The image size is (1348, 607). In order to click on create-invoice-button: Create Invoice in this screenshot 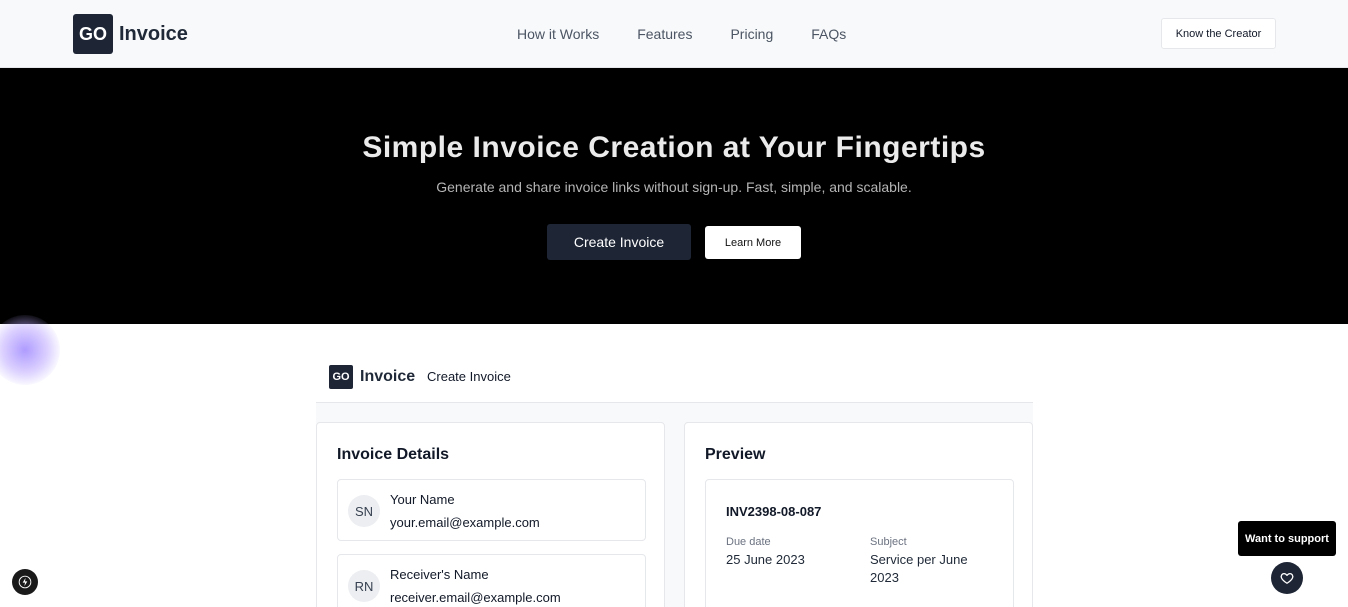, I will do `click(619, 242)`.